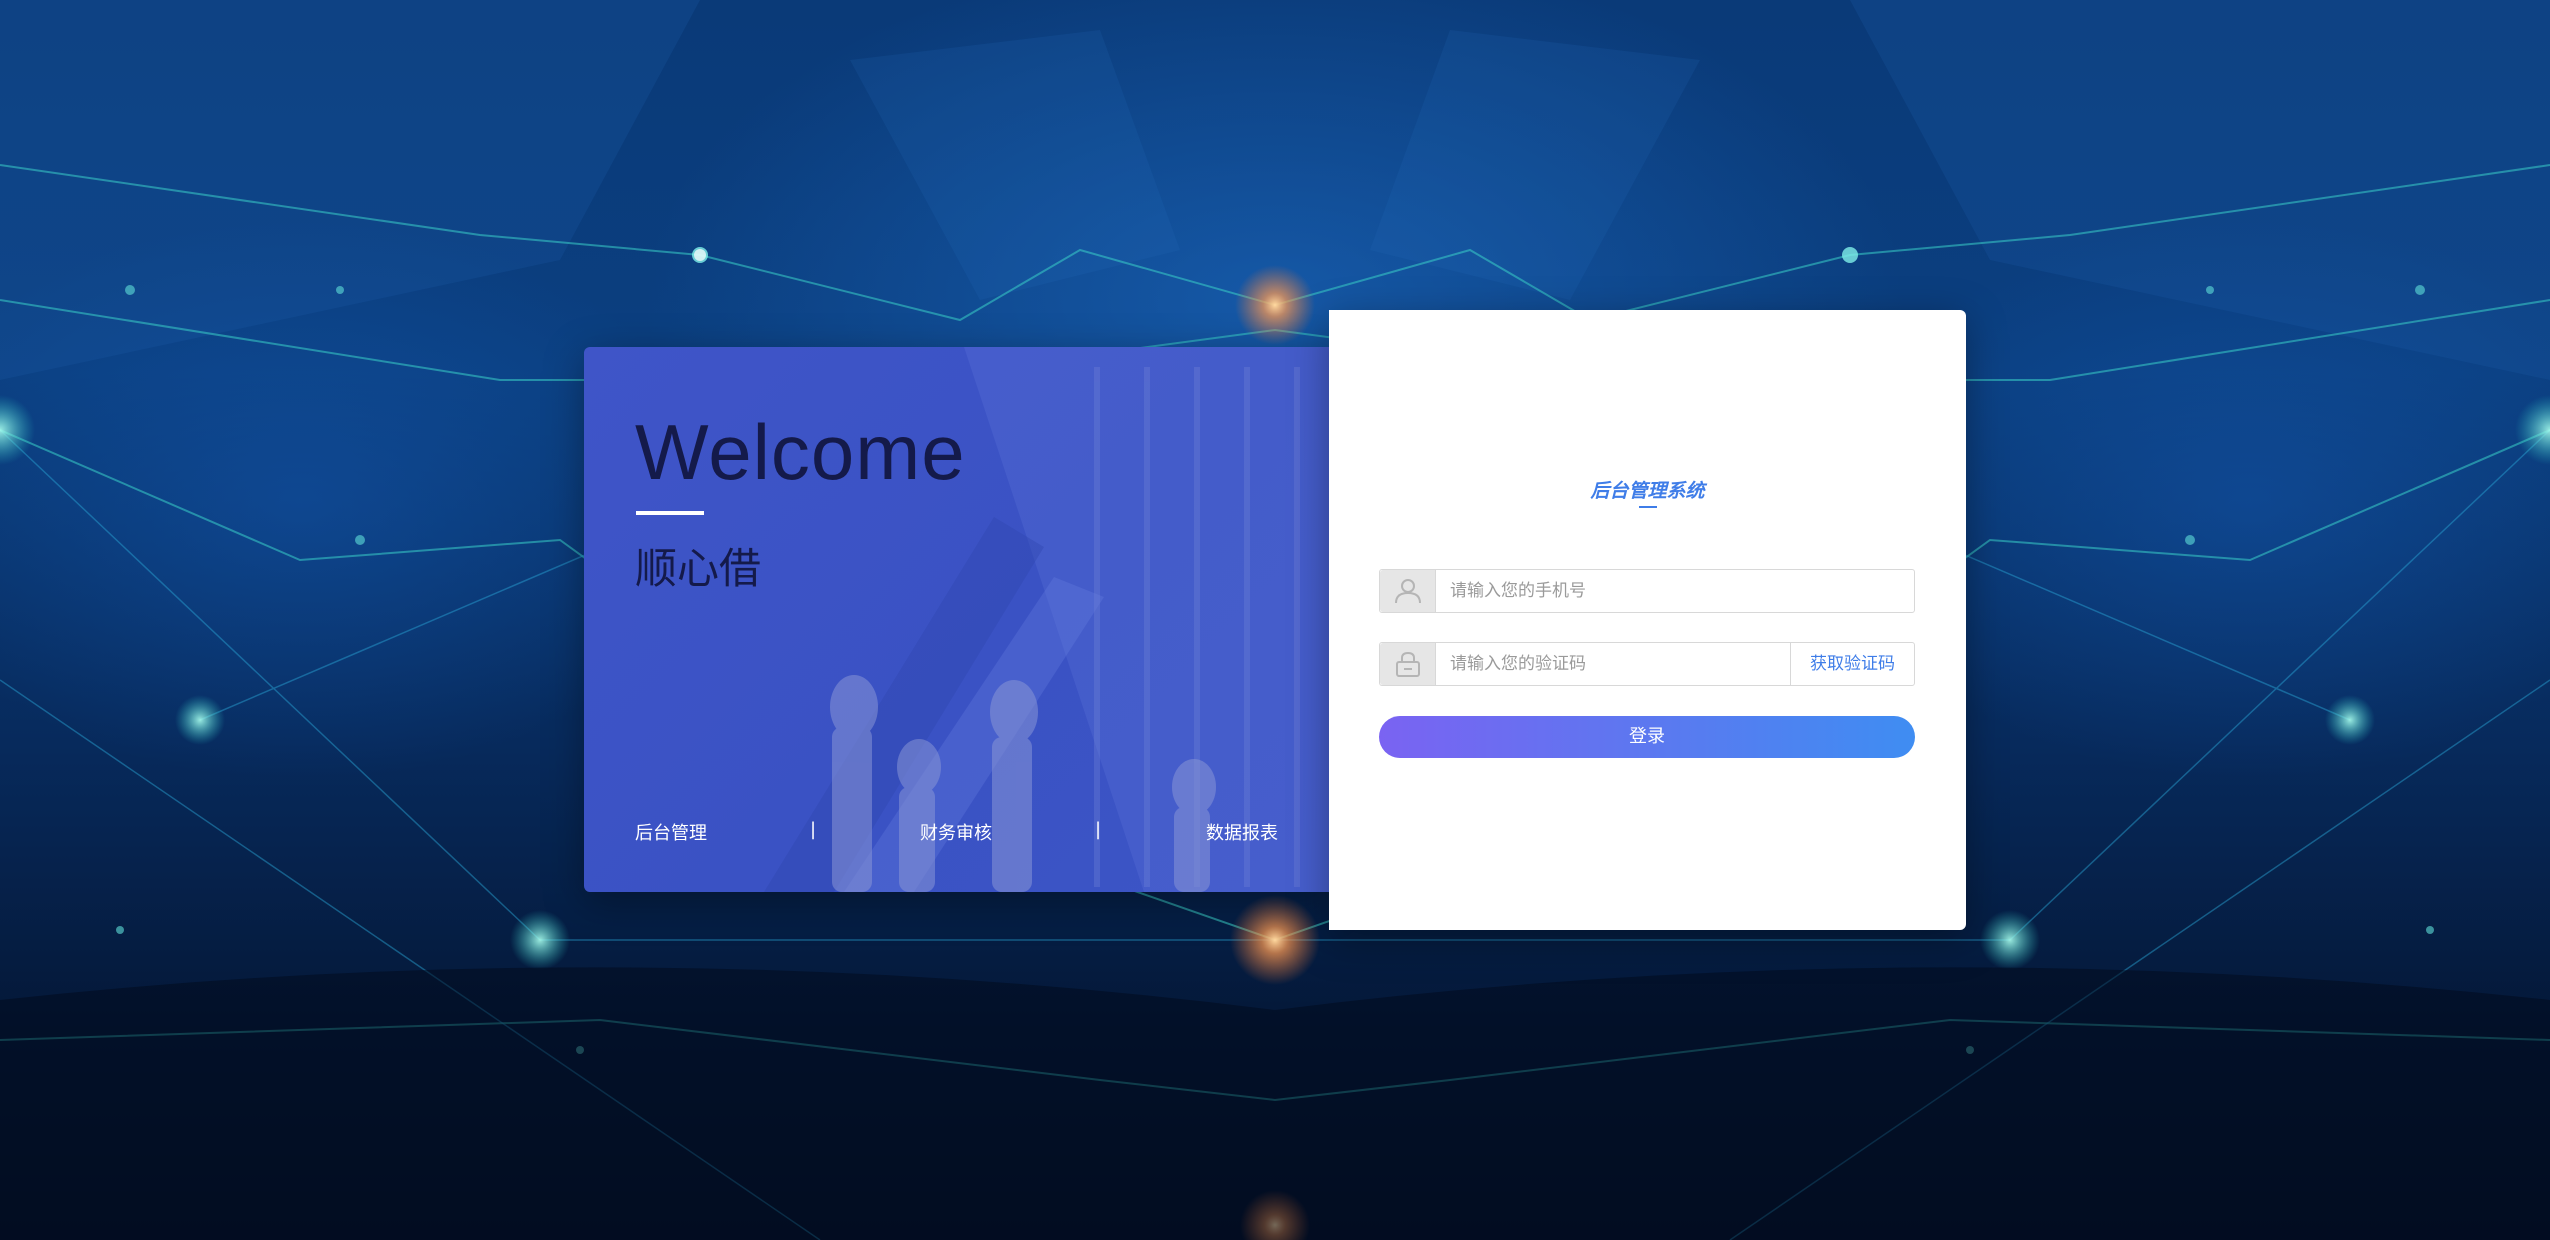 This screenshot has height=1240, width=2550. What do you see at coordinates (1647, 737) in the screenshot?
I see `login-button: 登录` at bounding box center [1647, 737].